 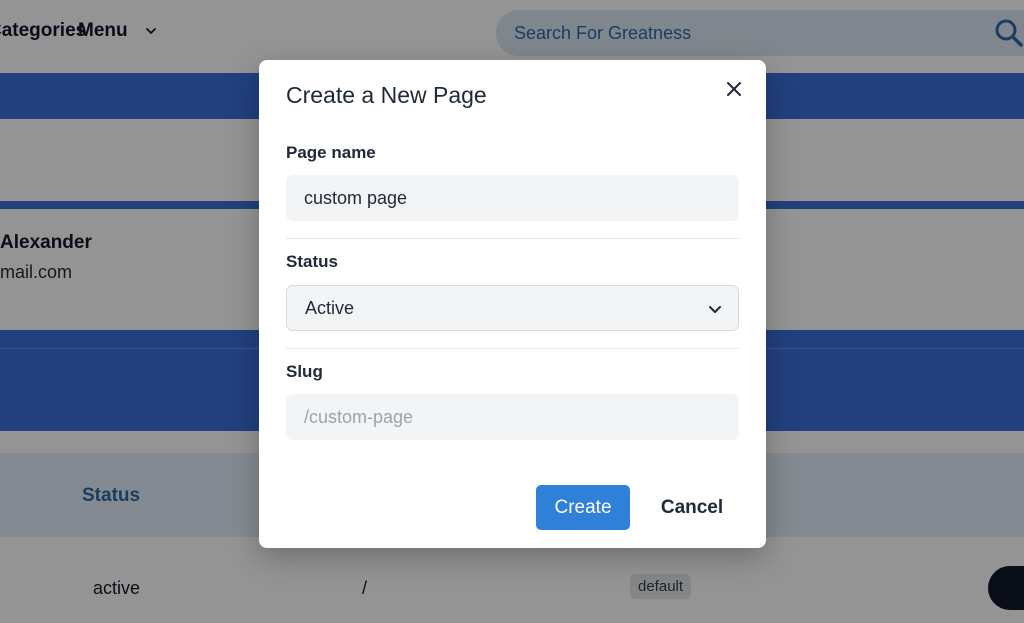 What do you see at coordinates (583, 507) in the screenshot?
I see `create-button: Create` at bounding box center [583, 507].